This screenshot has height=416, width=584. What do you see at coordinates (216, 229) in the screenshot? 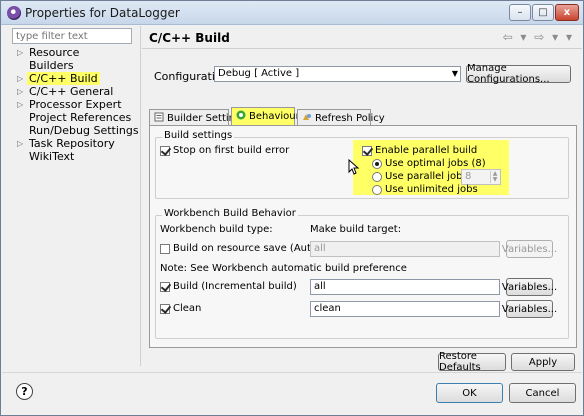
I see `build-type-label: Workbench build type:` at bounding box center [216, 229].